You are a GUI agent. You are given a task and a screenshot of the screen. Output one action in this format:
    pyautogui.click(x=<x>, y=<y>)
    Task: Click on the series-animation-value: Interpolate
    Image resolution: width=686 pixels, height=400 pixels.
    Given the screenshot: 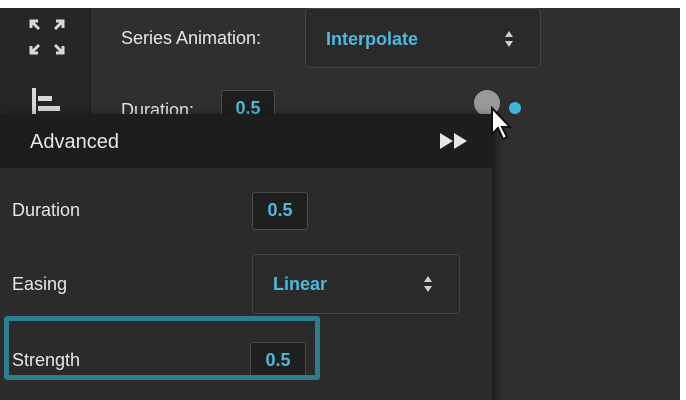 What is the action you would take?
    pyautogui.click(x=372, y=39)
    